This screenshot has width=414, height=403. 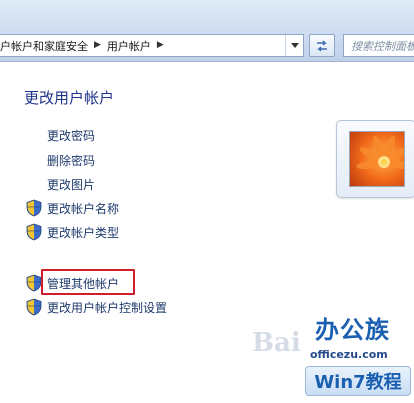 I want to click on task-label: 更改帐户类型, so click(x=83, y=232).